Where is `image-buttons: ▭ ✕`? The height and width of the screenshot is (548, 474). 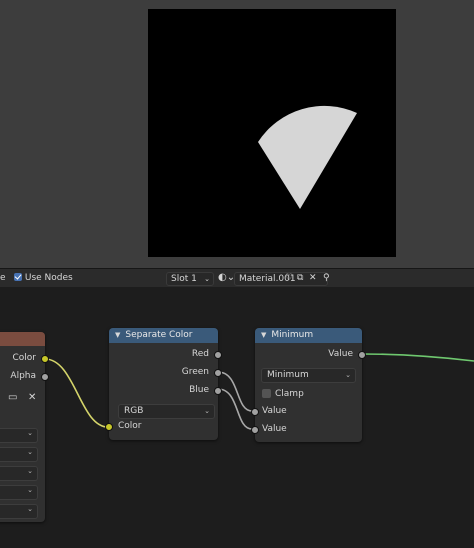 image-buttons: ▭ ✕ is located at coordinates (20, 399).